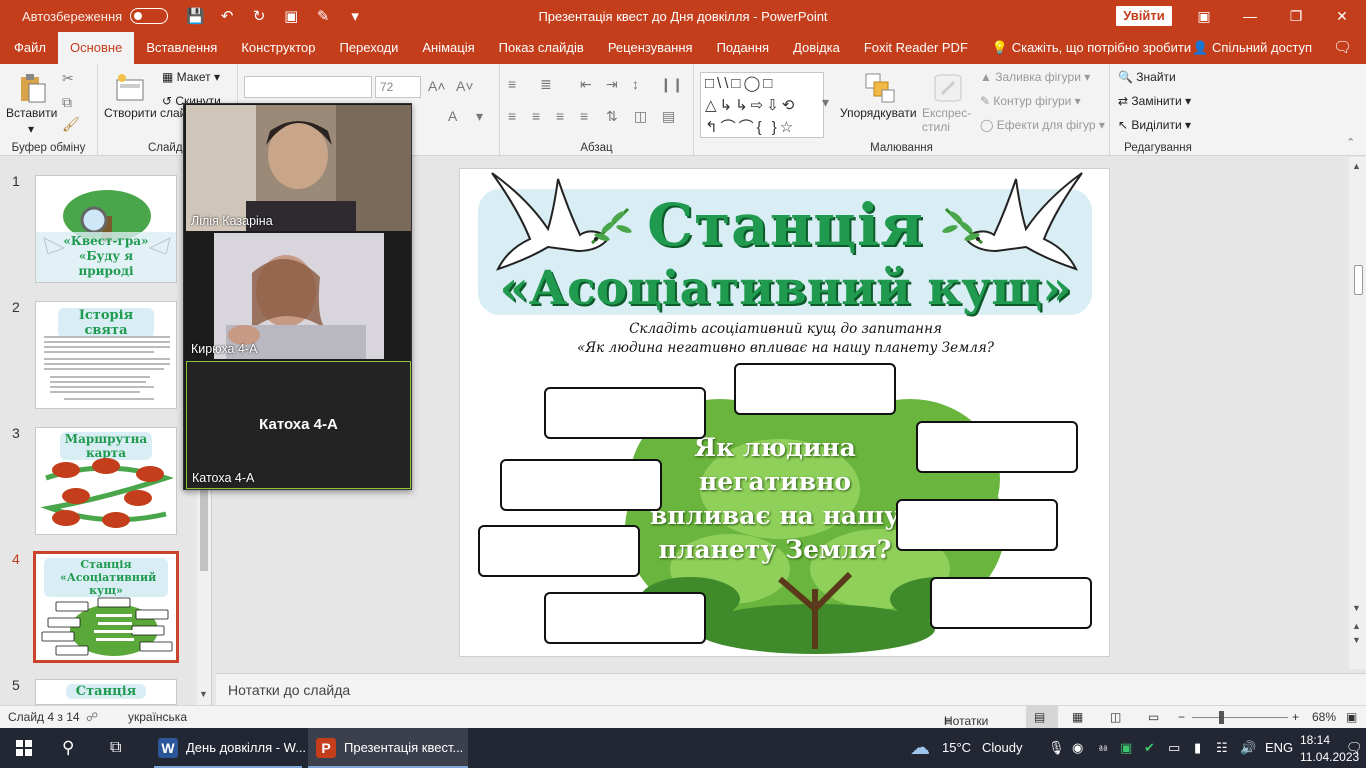 This screenshot has height=768, width=1366. Describe the element at coordinates (1296, 16) in the screenshot. I see `restore-icon: ❐` at that location.